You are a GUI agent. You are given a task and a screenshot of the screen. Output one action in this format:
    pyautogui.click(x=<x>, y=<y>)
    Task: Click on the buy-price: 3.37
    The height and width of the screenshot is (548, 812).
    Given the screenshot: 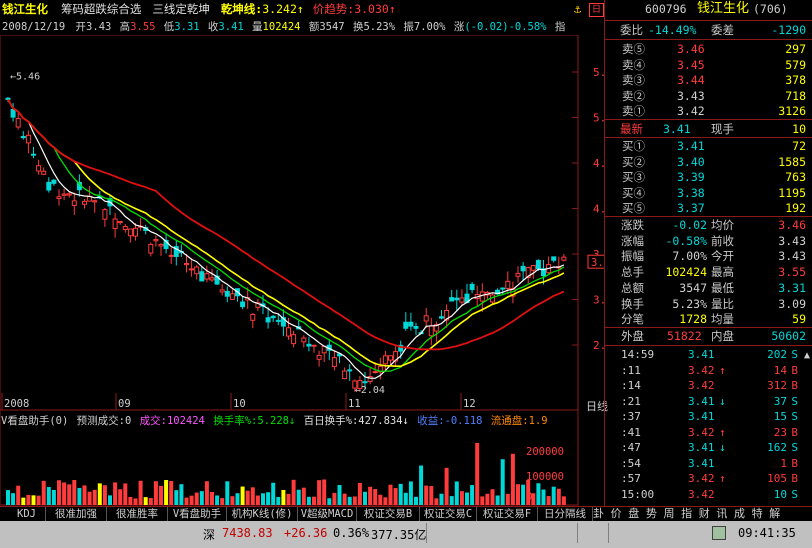 What is the action you would take?
    pyautogui.click(x=691, y=208)
    